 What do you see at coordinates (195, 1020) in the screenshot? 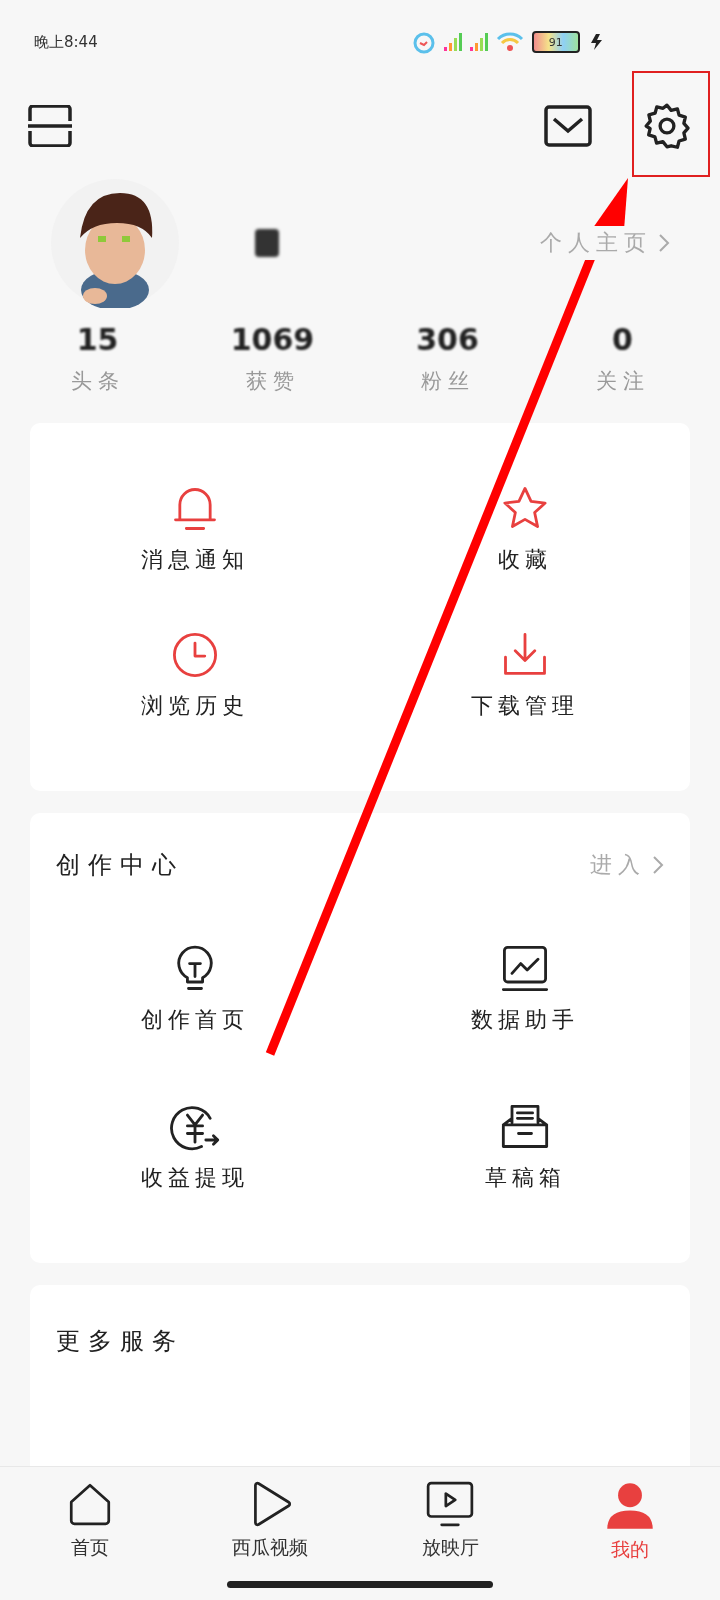
I see `menu-item-label: 创作首页` at bounding box center [195, 1020].